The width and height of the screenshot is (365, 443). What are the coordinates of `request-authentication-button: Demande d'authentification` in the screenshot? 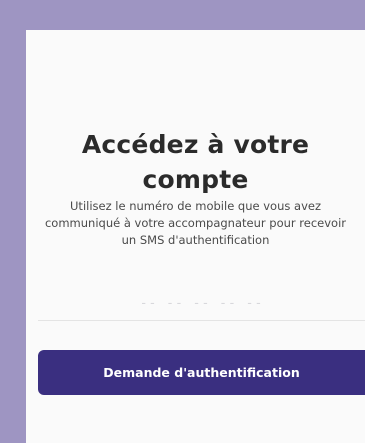 It's located at (201, 372).